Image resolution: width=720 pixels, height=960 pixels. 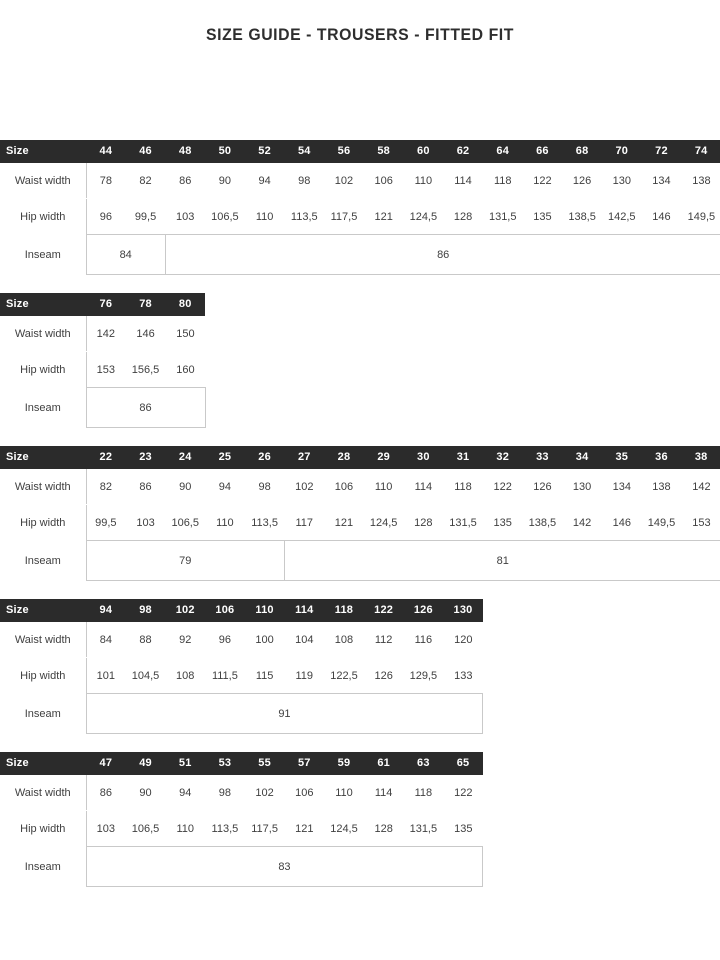 I want to click on size-header-cell: 25, so click(x=225, y=457).